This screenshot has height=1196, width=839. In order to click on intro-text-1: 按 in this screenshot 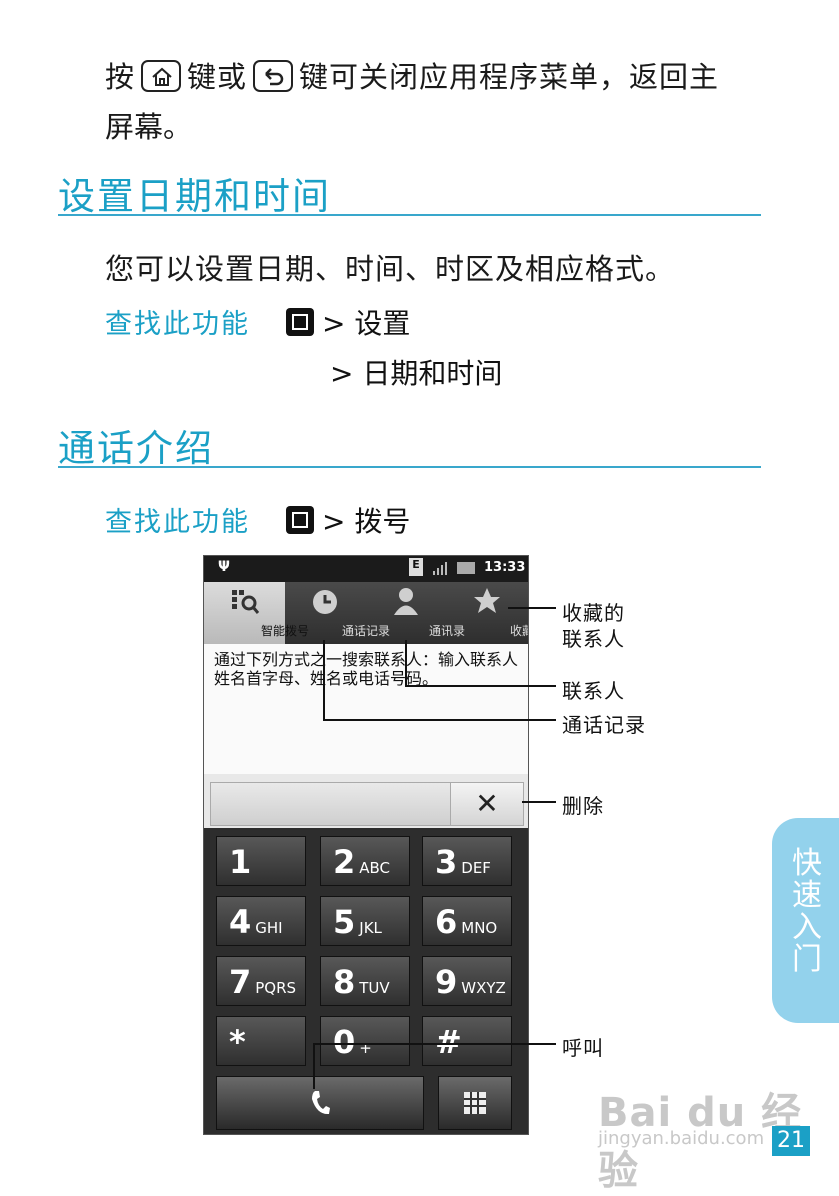, I will do `click(120, 77)`.